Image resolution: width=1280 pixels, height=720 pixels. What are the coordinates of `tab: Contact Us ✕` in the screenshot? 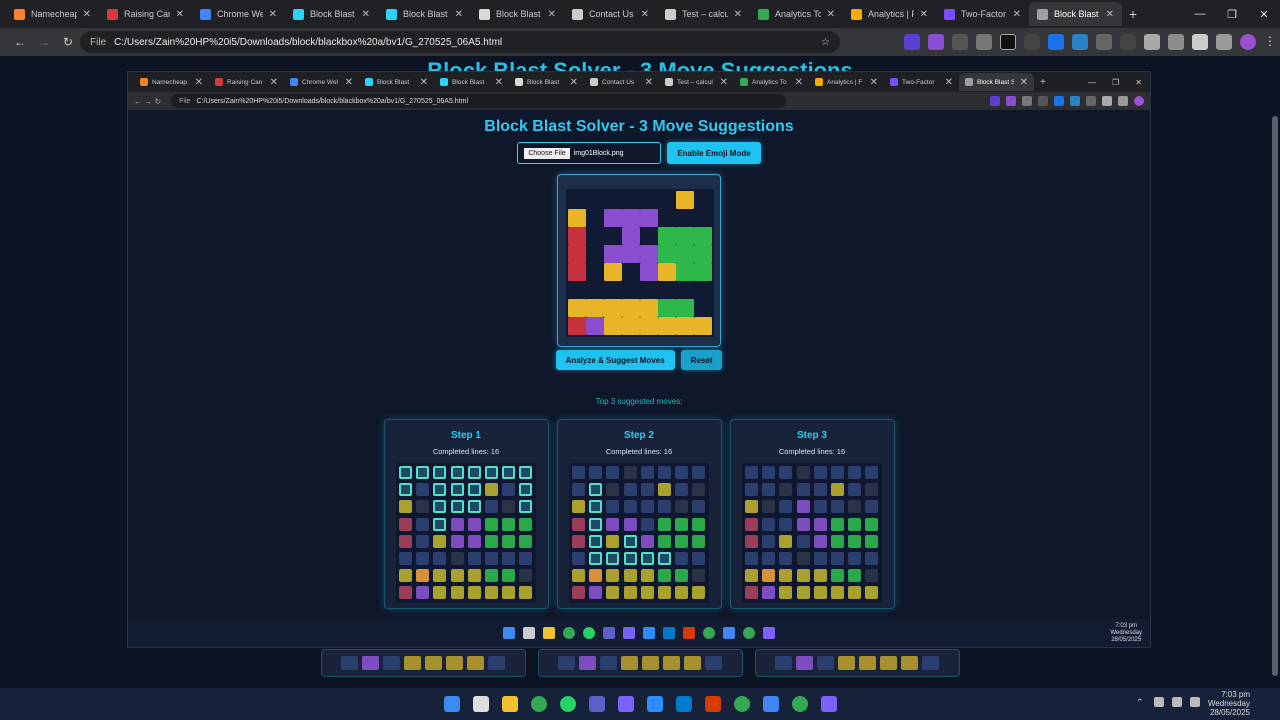 It's located at (610, 14).